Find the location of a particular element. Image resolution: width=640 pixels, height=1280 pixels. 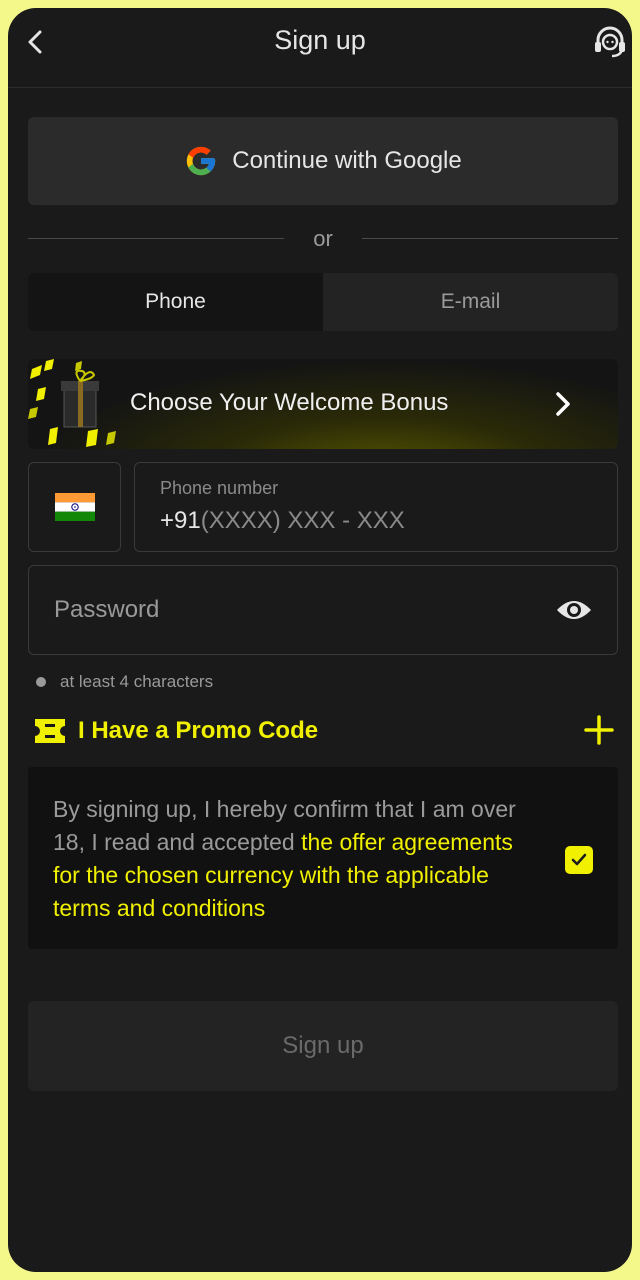

header: Sign up is located at coordinates (320, 48).